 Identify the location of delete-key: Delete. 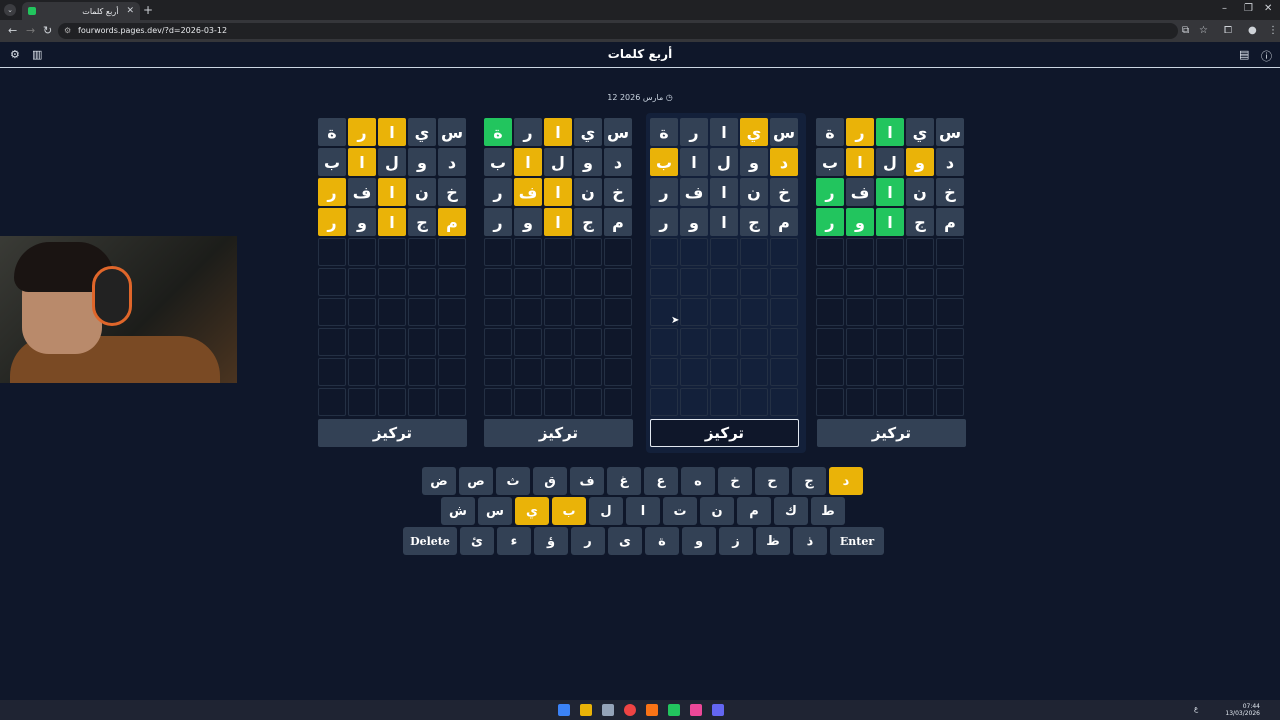
(430, 541).